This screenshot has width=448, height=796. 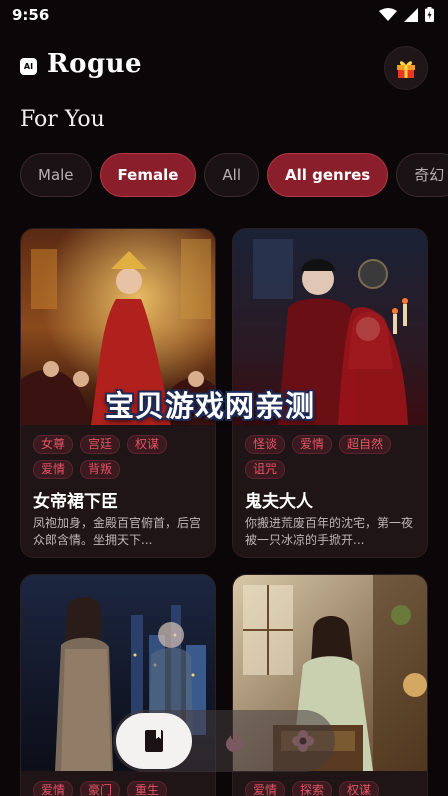 What do you see at coordinates (411, 14) in the screenshot?
I see `signal-icon` at bounding box center [411, 14].